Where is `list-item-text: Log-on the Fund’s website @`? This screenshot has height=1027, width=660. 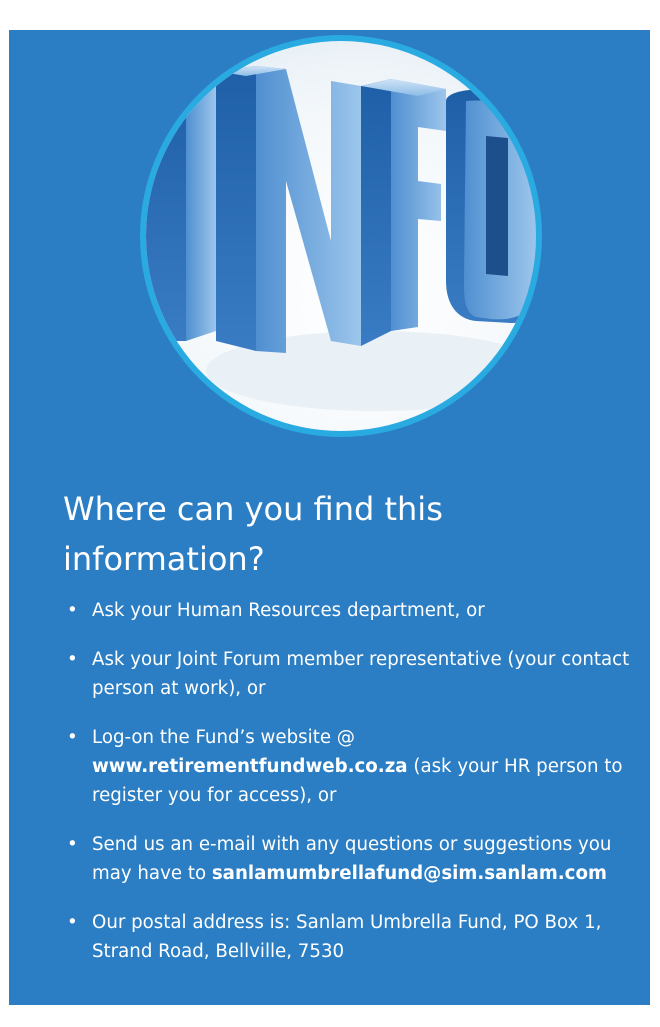 list-item-text: Log-on the Fund’s website @ is located at coordinates (223, 737).